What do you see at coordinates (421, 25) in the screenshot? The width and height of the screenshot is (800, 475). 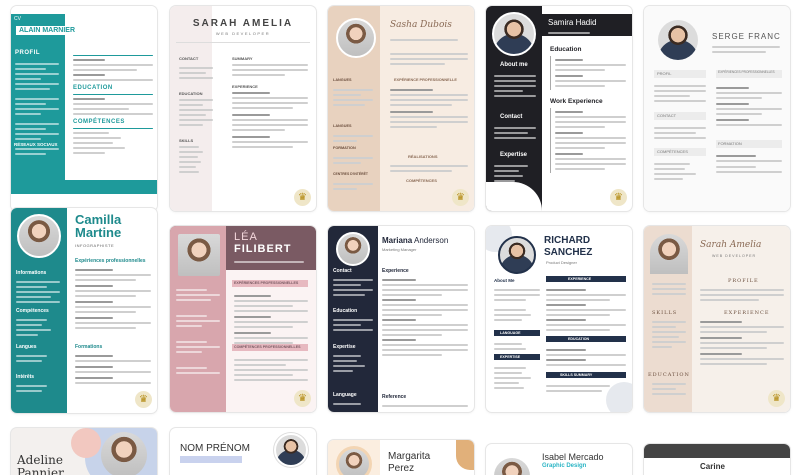 I see `candidate-name: Sasha Dubois` at bounding box center [421, 25].